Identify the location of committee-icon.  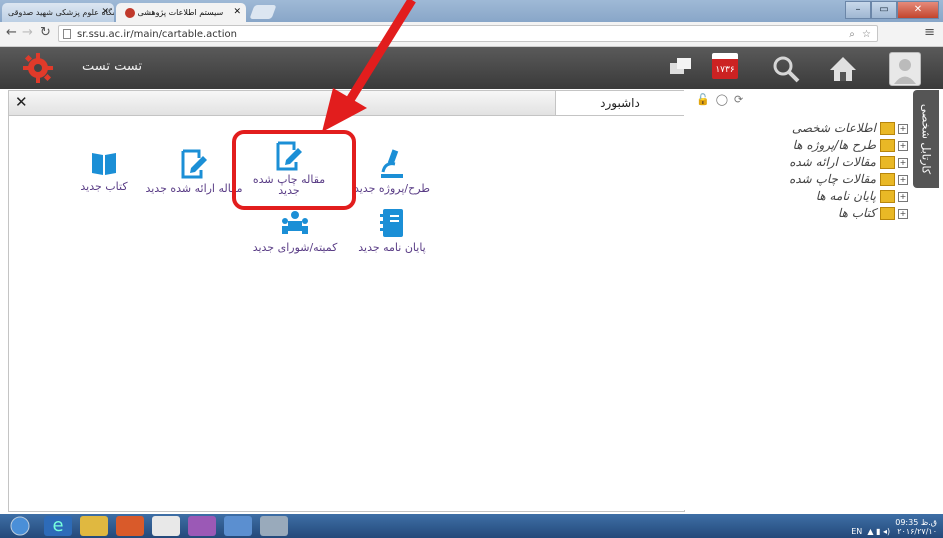
(295, 222).